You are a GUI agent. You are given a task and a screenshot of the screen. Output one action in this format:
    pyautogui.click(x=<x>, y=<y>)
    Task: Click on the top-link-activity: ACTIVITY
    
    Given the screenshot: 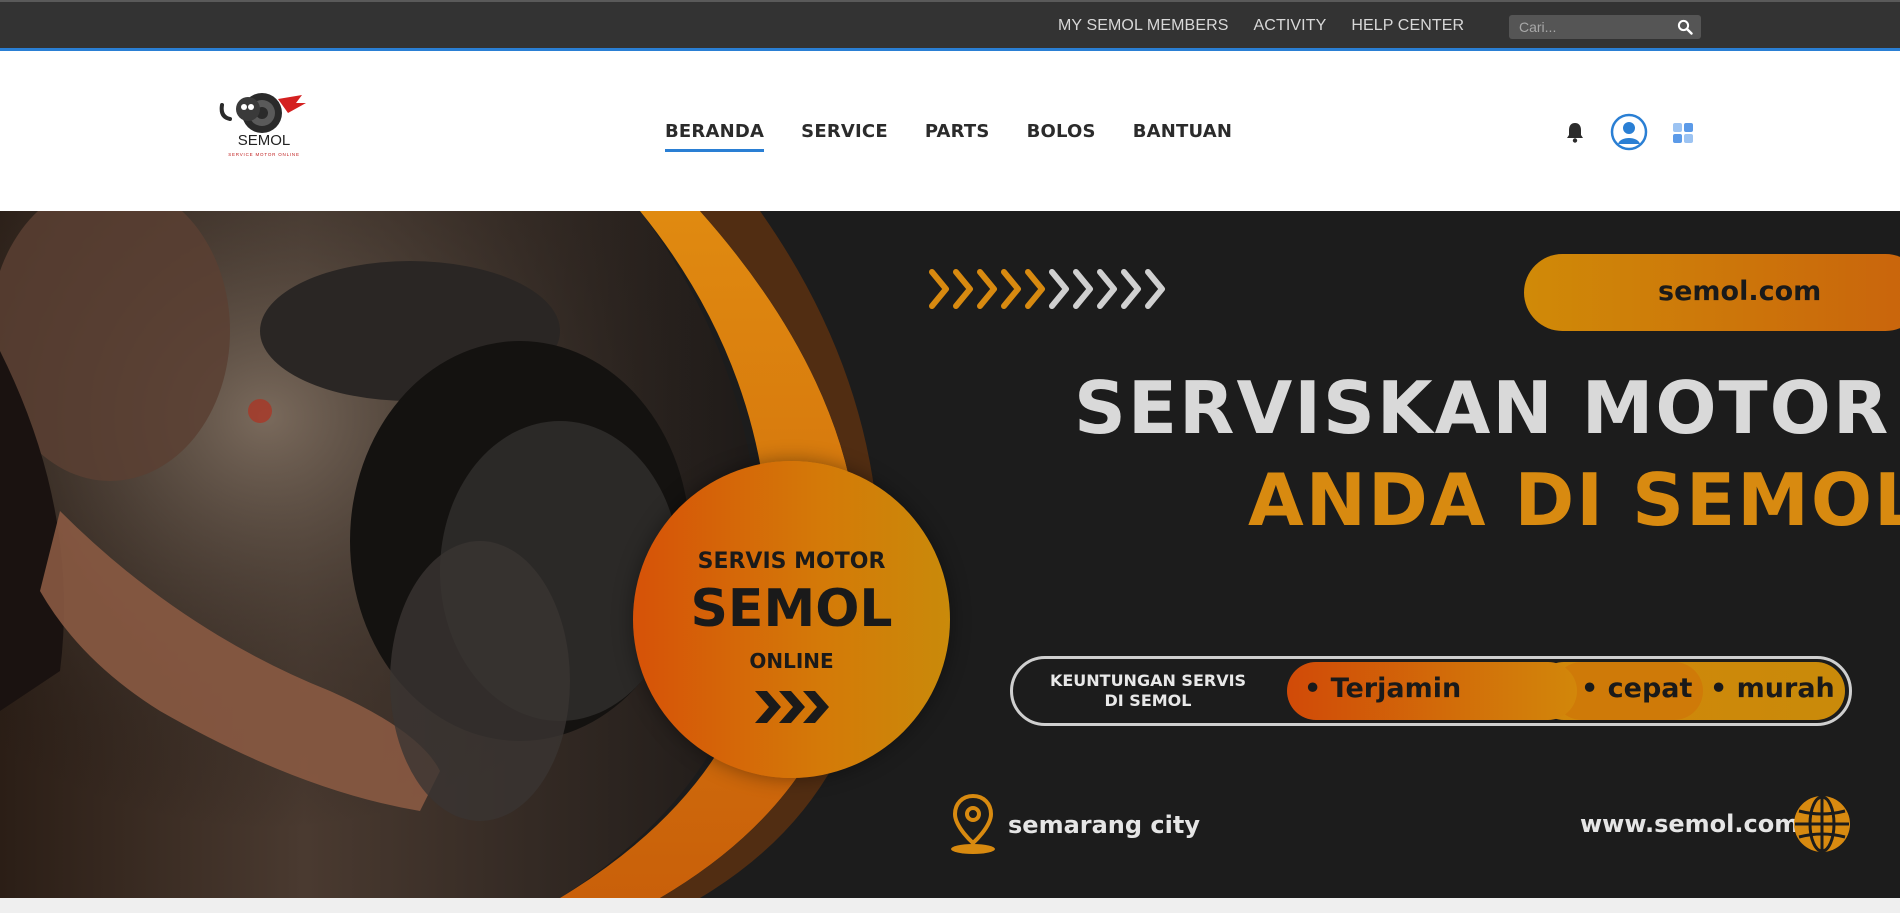 What is the action you would take?
    pyautogui.click(x=1290, y=26)
    